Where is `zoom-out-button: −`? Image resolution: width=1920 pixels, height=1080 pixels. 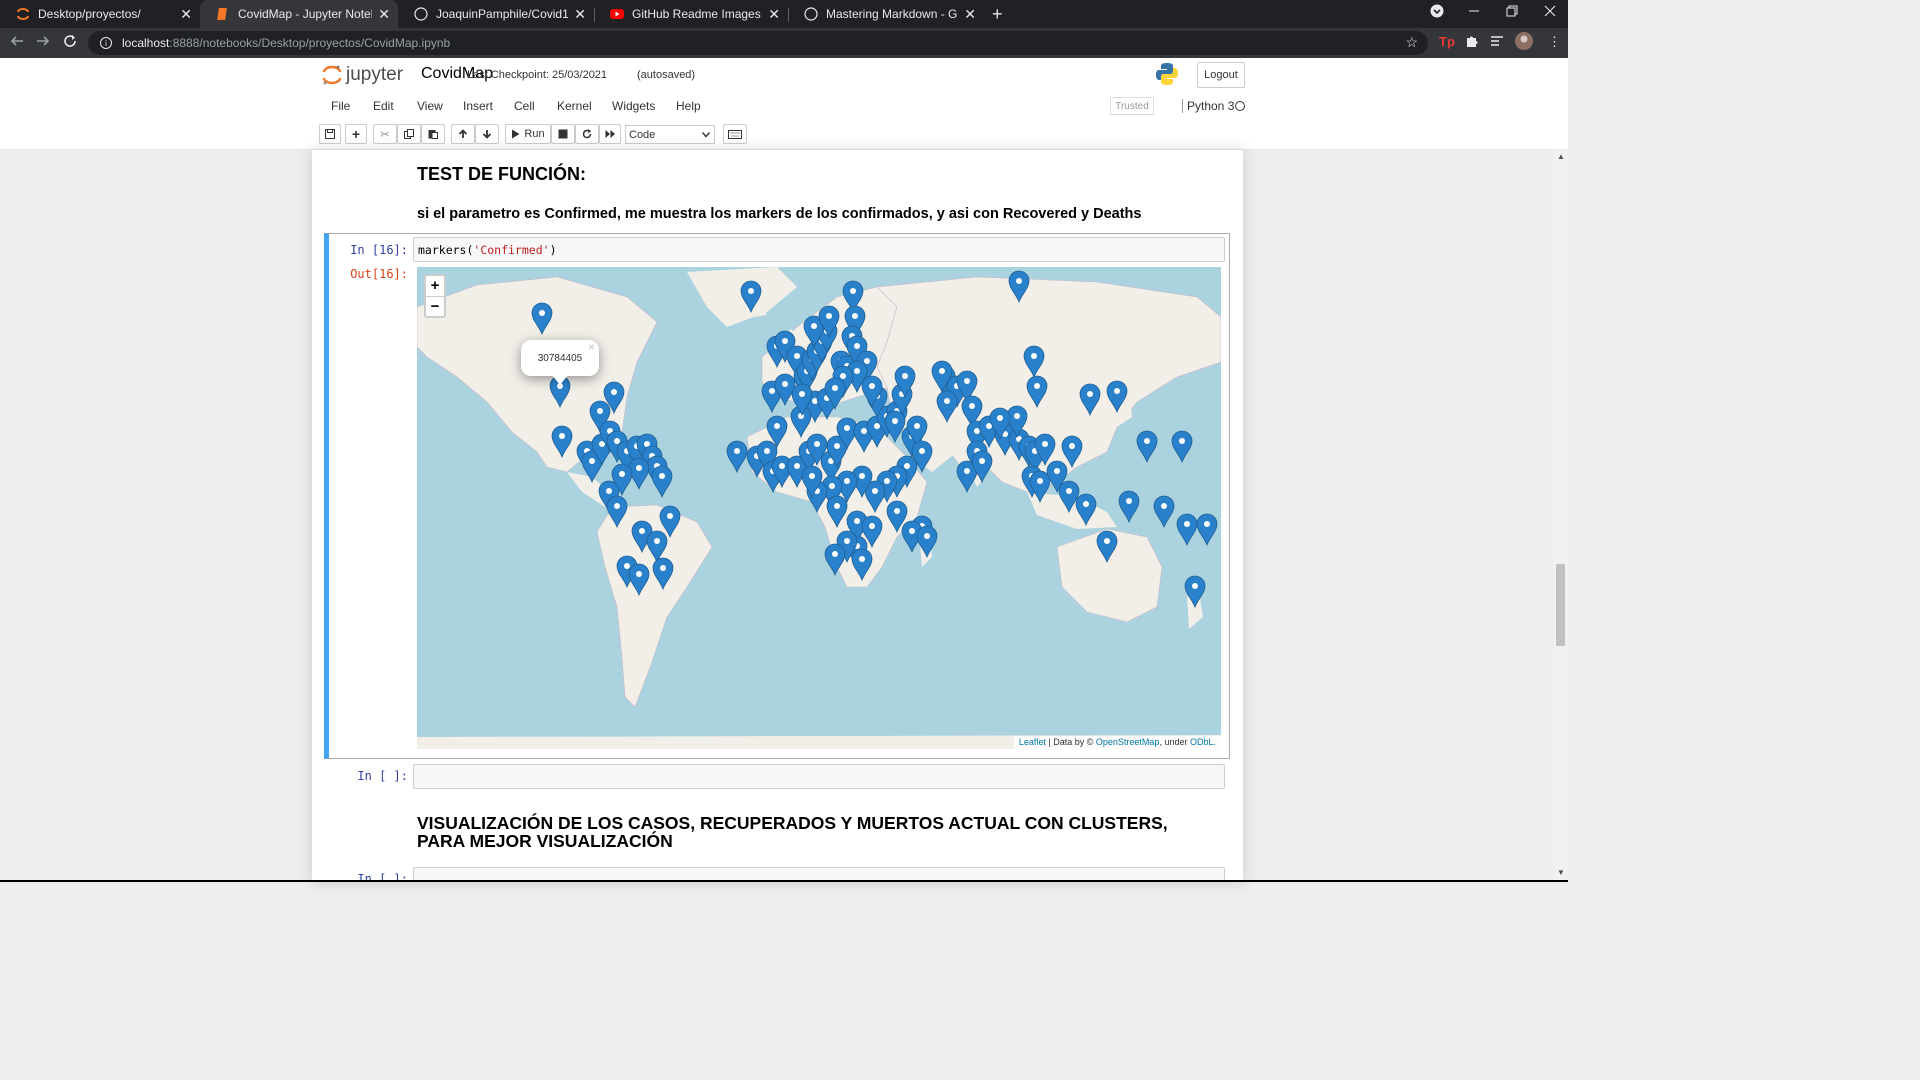 zoom-out-button: − is located at coordinates (435, 306).